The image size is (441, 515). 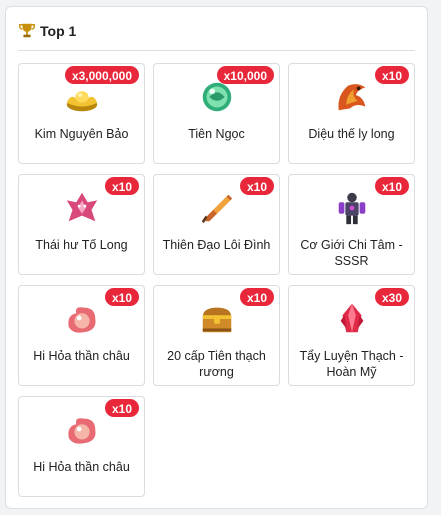 I want to click on pink-dragon-icon, so click(x=81, y=207).